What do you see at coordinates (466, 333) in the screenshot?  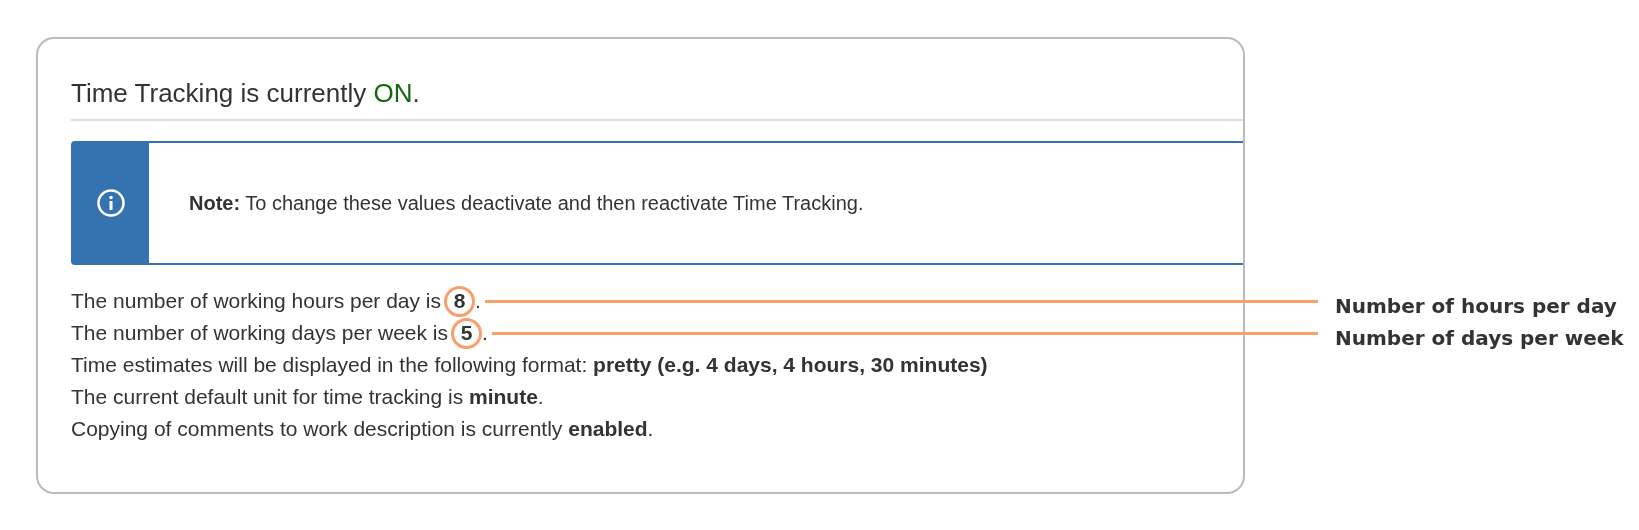 I see `highlighted-value: 5` at bounding box center [466, 333].